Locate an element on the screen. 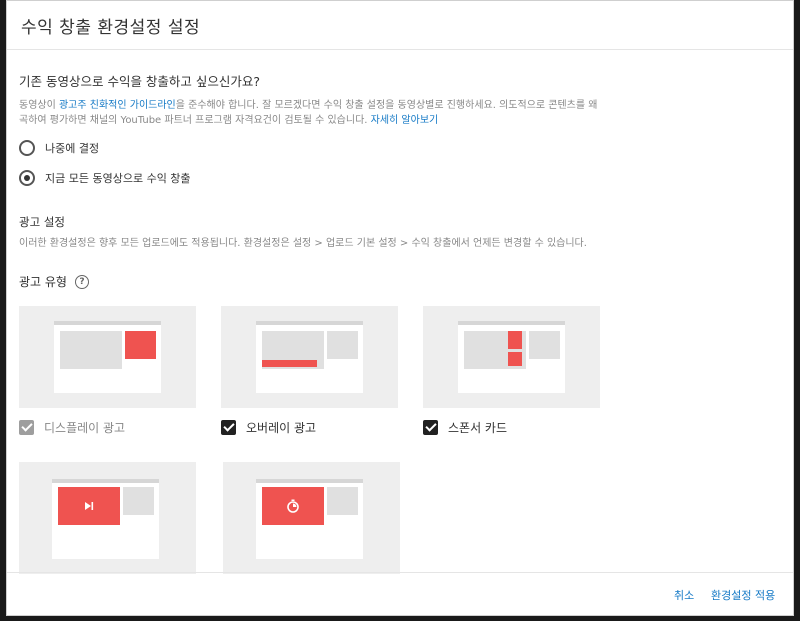  sponsored-card-card is located at coordinates (511, 357).